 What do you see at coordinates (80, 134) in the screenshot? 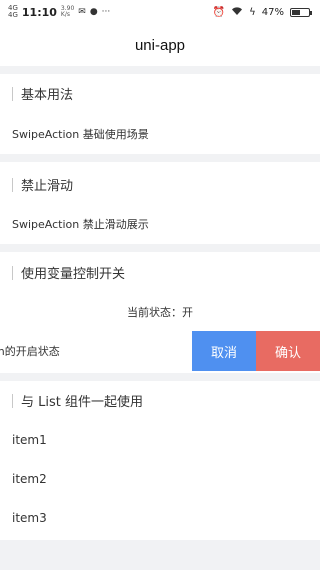
I see `swipe-row-basic: SwipeAction 基础使用场景` at bounding box center [80, 134].